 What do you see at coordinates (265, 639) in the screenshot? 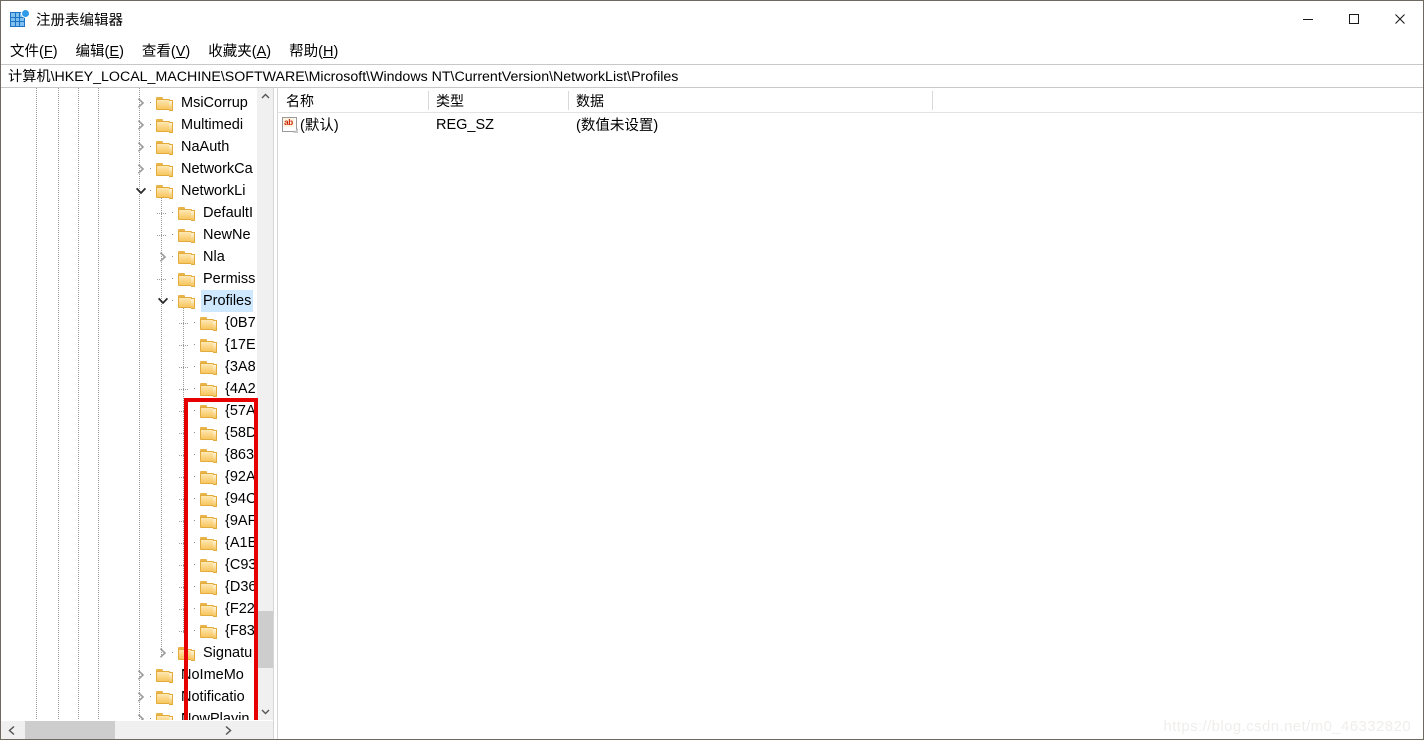
I see `scroll-thumb-vertical` at bounding box center [265, 639].